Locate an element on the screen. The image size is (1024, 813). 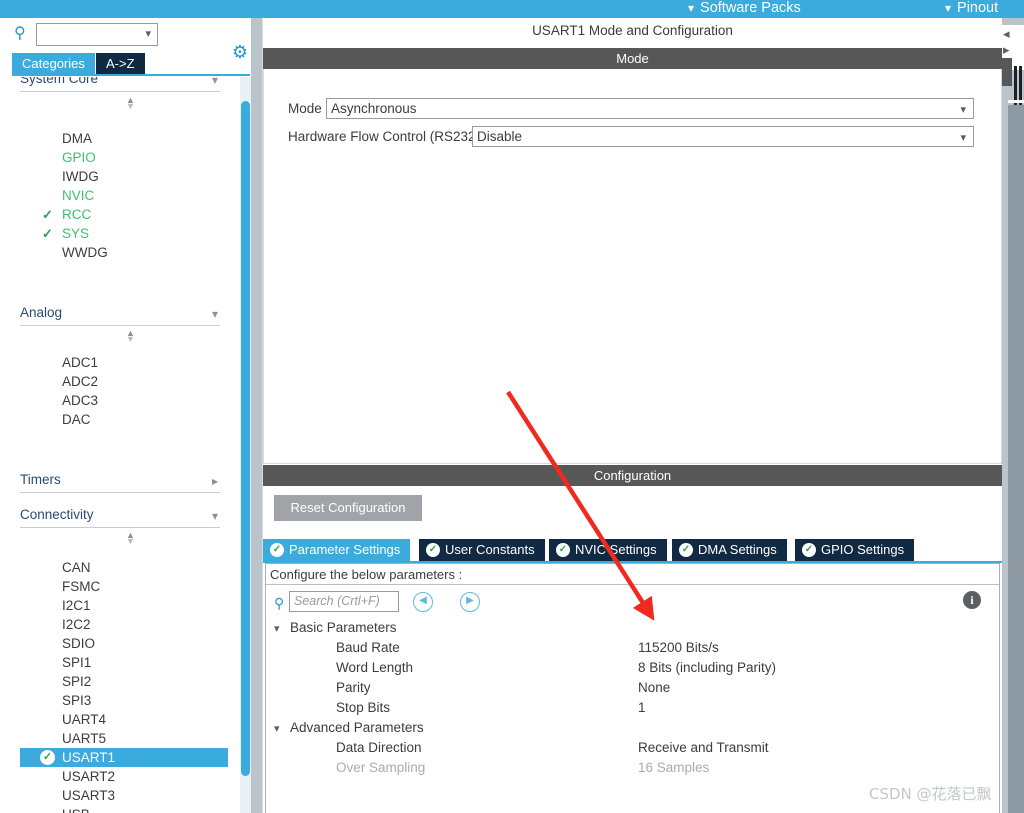
software-packs-label: Software Packs is located at coordinates (750, 8).